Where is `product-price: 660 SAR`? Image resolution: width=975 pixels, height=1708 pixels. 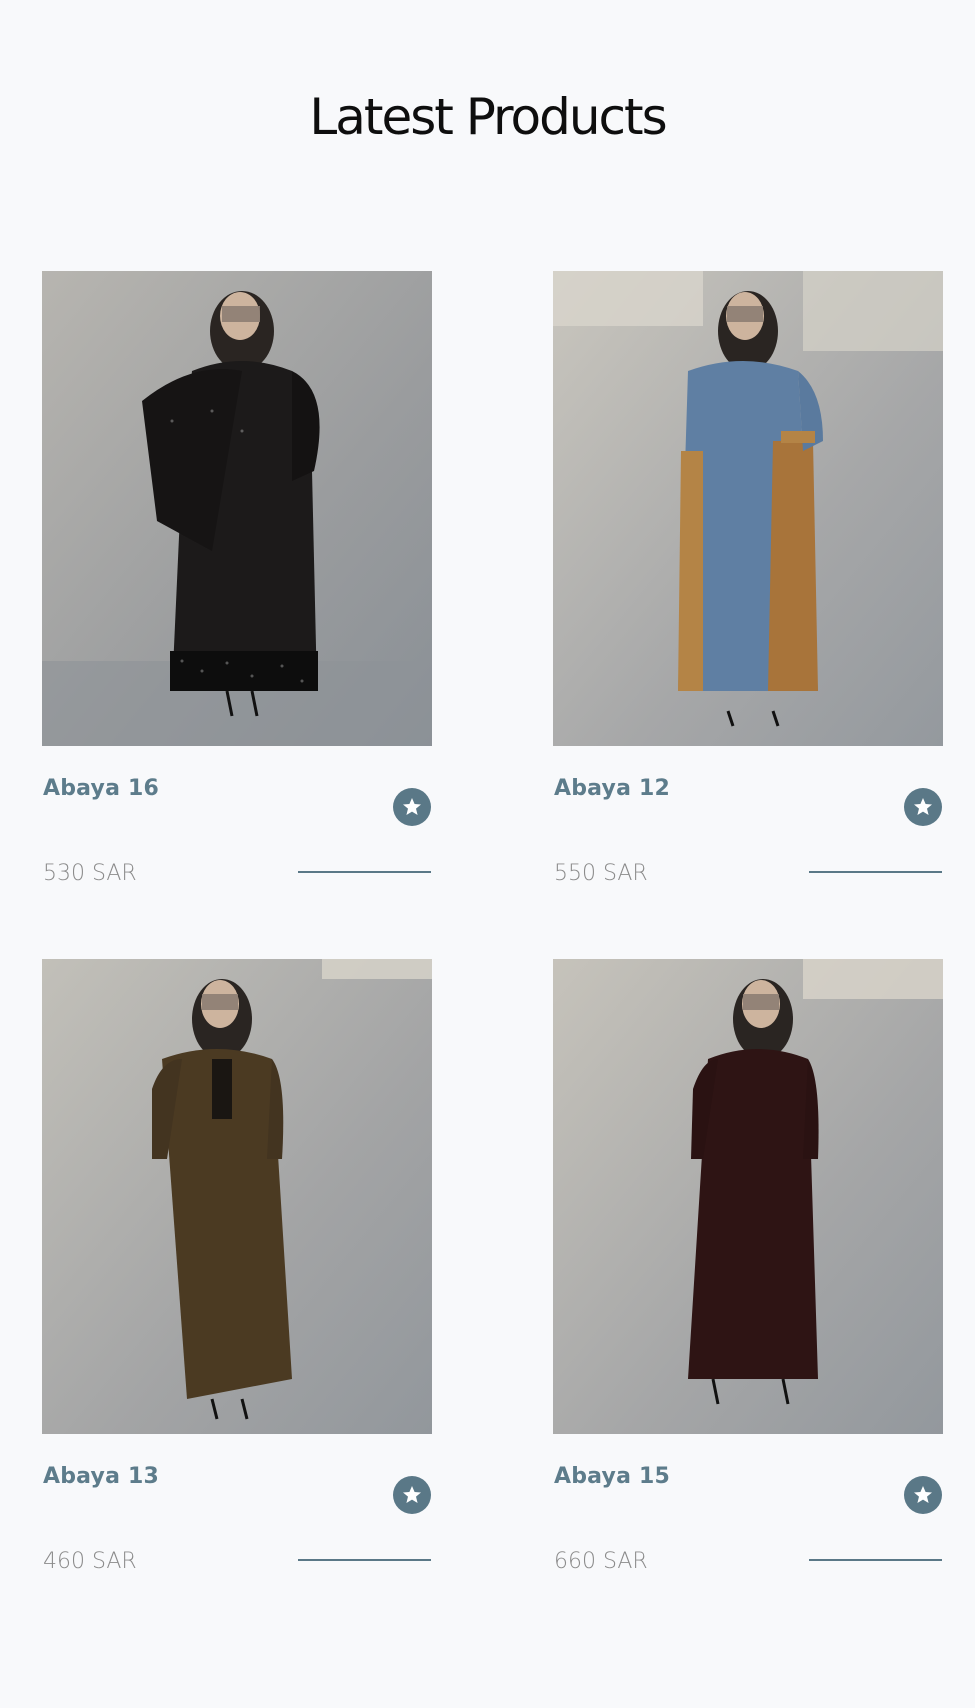 product-price: 660 SAR is located at coordinates (601, 1561).